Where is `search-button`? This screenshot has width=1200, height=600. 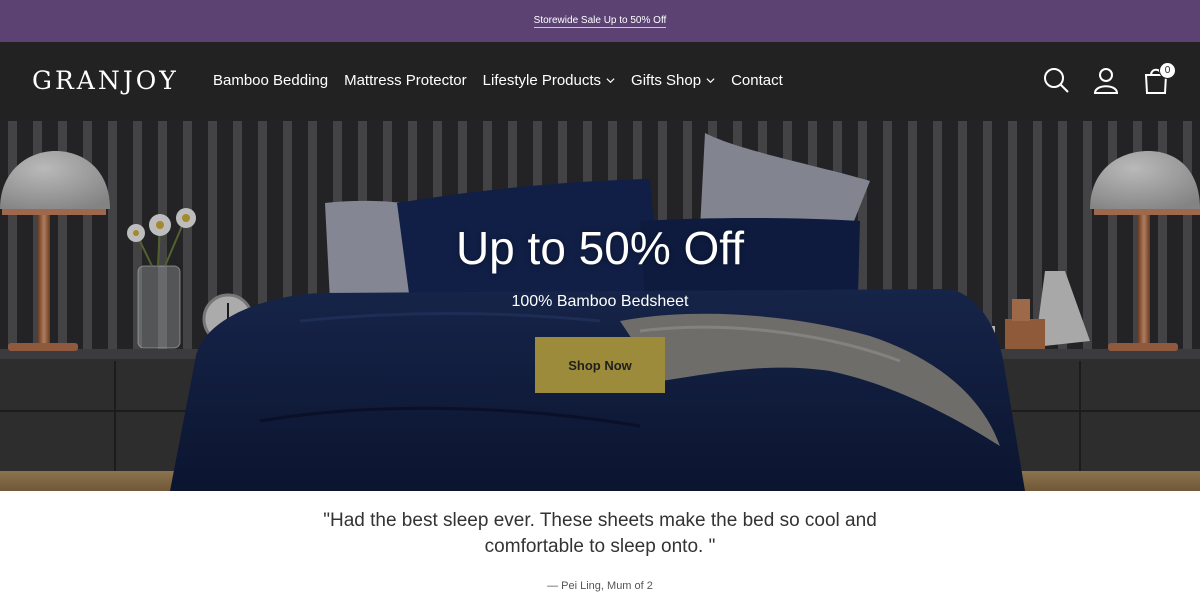 search-button is located at coordinates (1056, 80).